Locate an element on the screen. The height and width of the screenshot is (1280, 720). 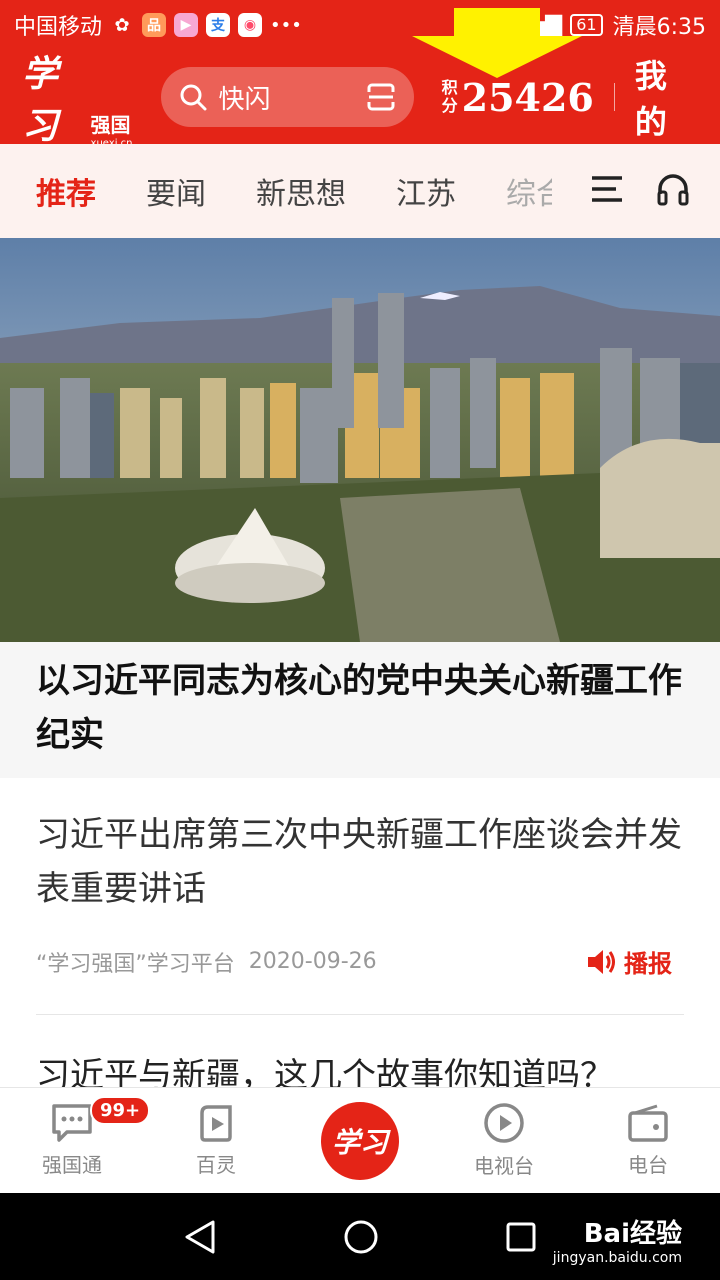
channel-tabs: 推荐 要闻 新思想 江苏 综合 is located at coordinates (360, 196).